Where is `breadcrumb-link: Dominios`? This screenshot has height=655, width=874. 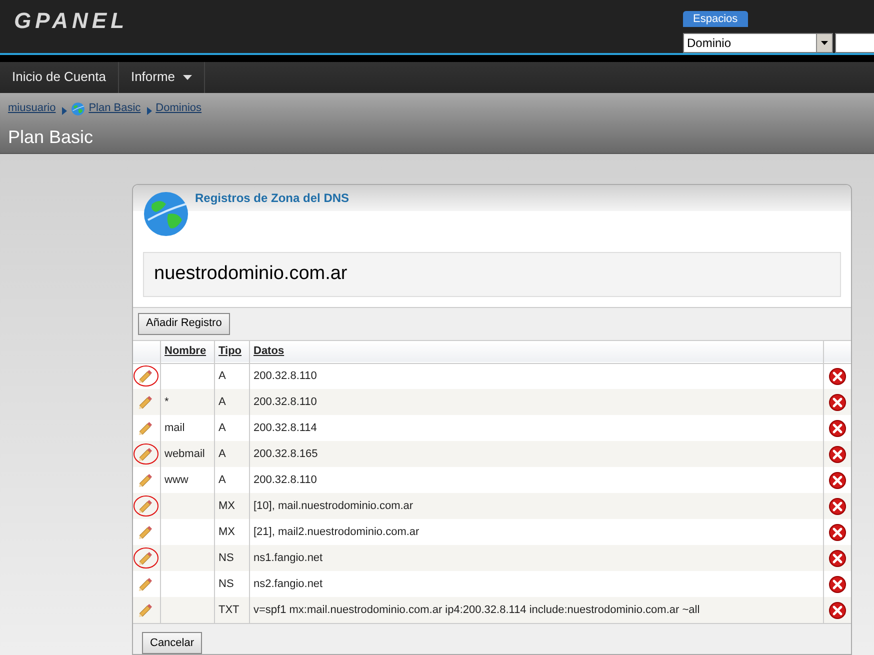 breadcrumb-link: Dominios is located at coordinates (179, 108).